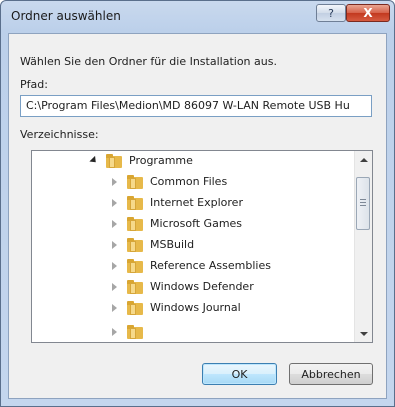 This screenshot has width=395, height=407. Describe the element at coordinates (34, 84) in the screenshot. I see `path-label: Pfad:` at that location.